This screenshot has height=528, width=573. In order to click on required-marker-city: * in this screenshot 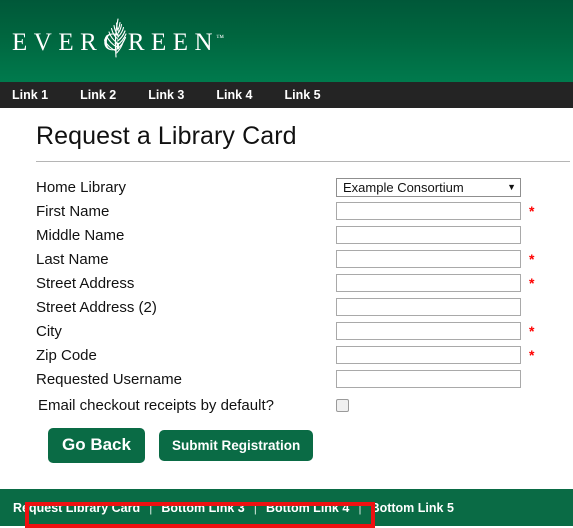, I will do `click(532, 331)`.